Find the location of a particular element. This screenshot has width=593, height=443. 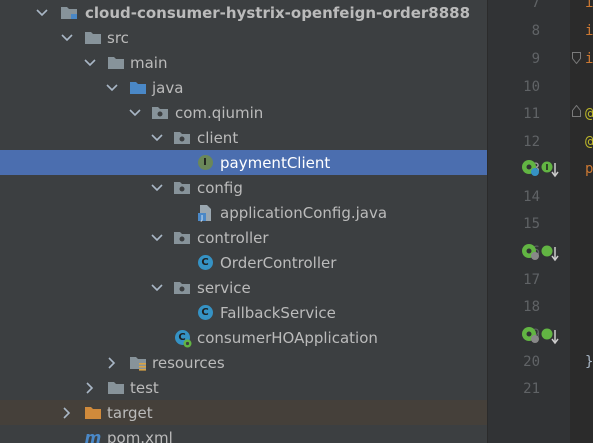

tree-row-java: java is located at coordinates (243, 87).